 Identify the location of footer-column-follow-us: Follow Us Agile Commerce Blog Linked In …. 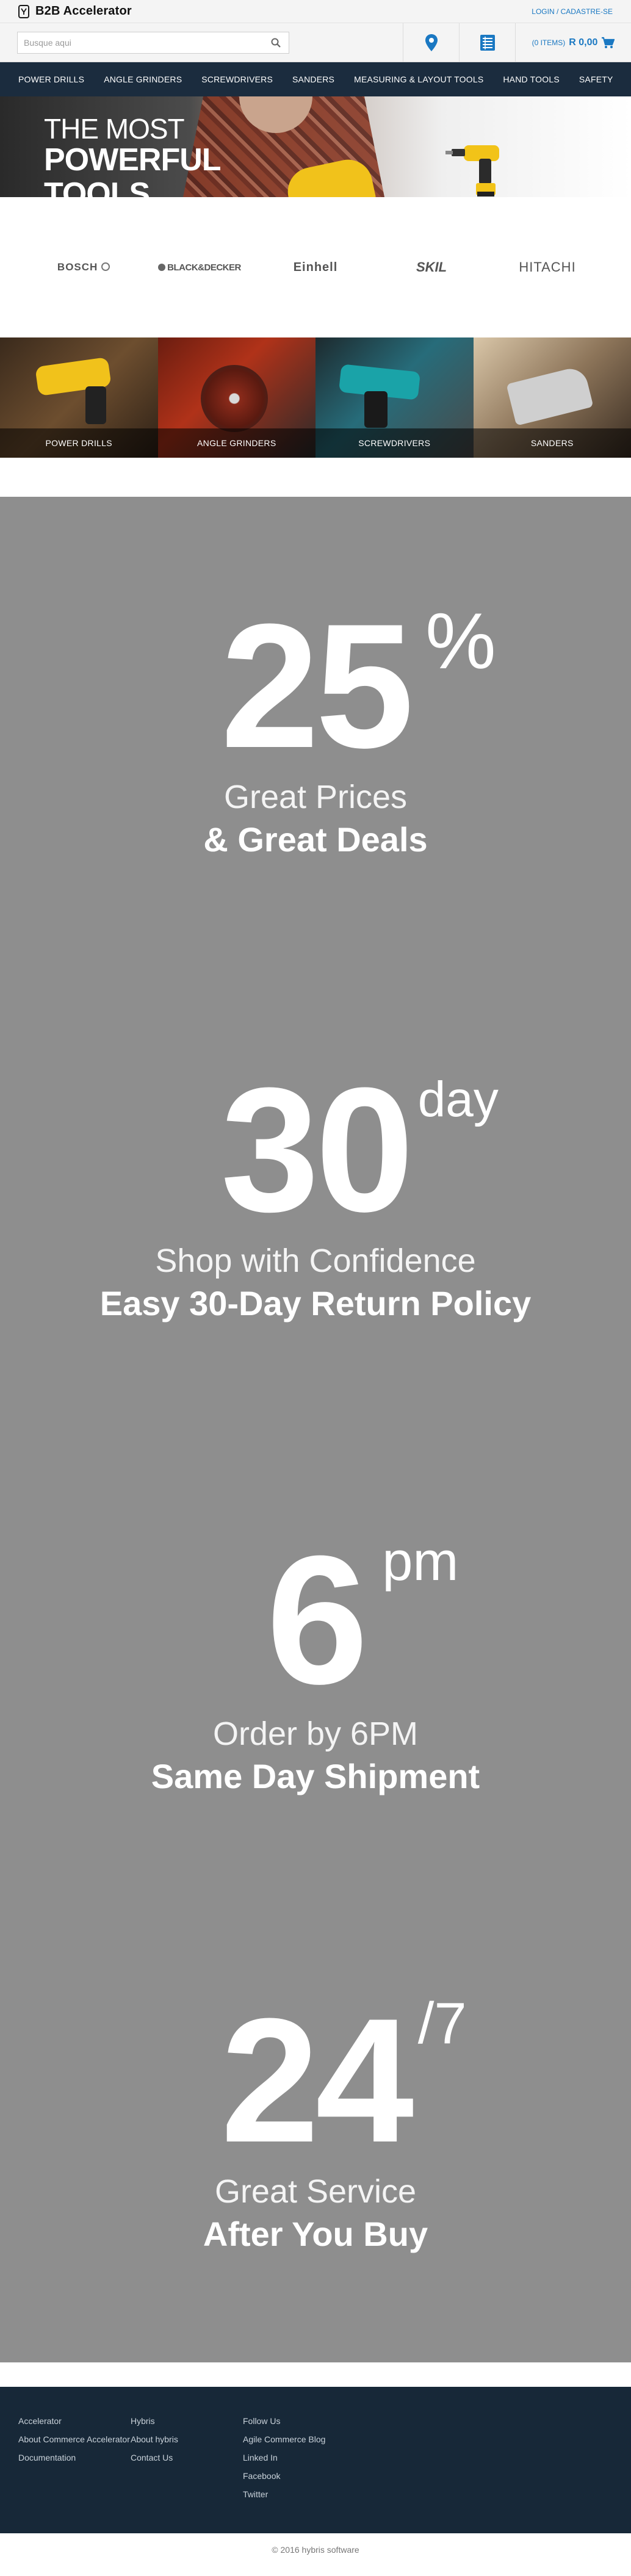
(299, 2474).